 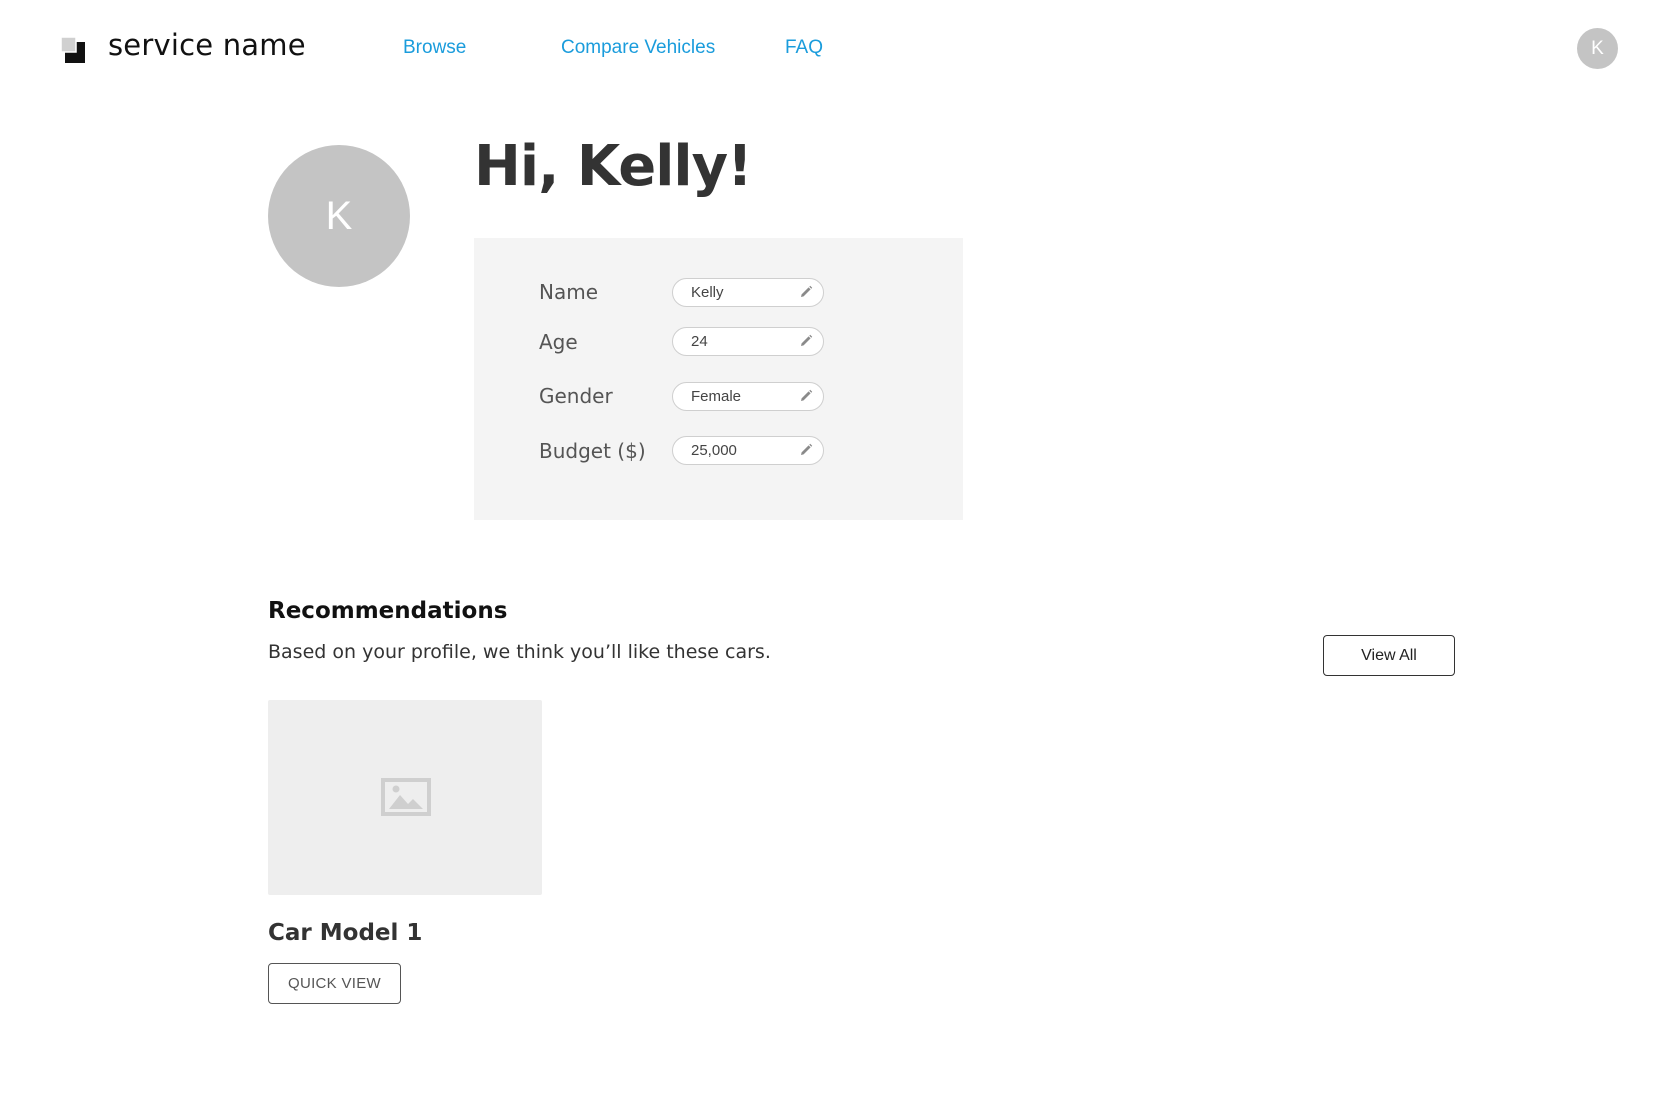 I want to click on gender-field: Female, so click(x=748, y=396).